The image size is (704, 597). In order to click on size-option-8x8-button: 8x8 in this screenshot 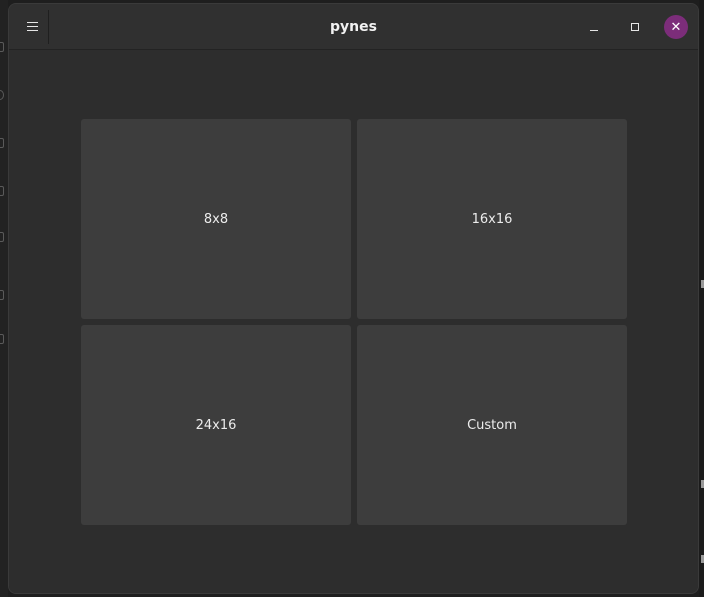, I will do `click(216, 219)`.